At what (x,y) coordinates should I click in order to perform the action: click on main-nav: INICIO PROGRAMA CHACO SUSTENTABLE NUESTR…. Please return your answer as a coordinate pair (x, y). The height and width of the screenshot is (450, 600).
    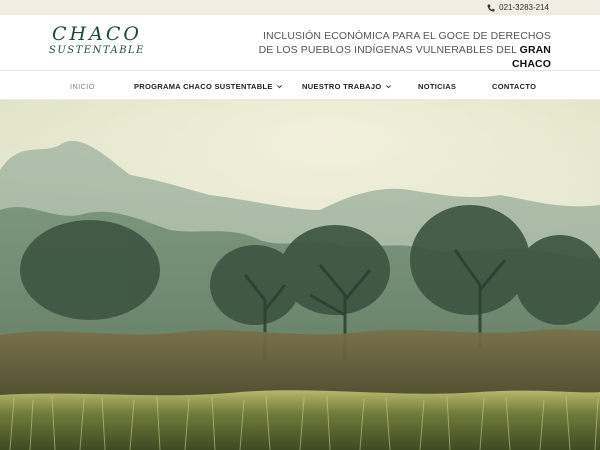
    Looking at the image, I should click on (300, 85).